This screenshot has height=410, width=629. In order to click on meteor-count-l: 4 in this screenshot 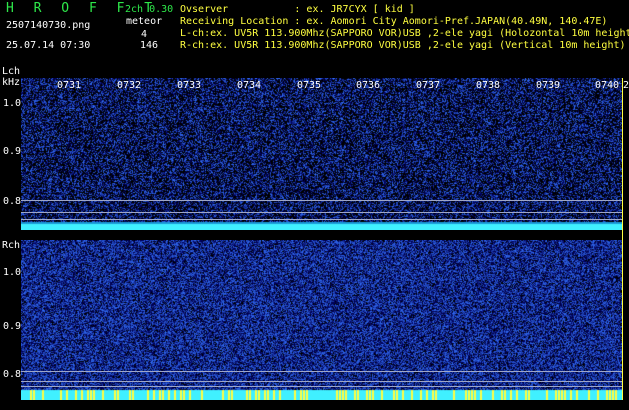, I will do `click(144, 34)`.